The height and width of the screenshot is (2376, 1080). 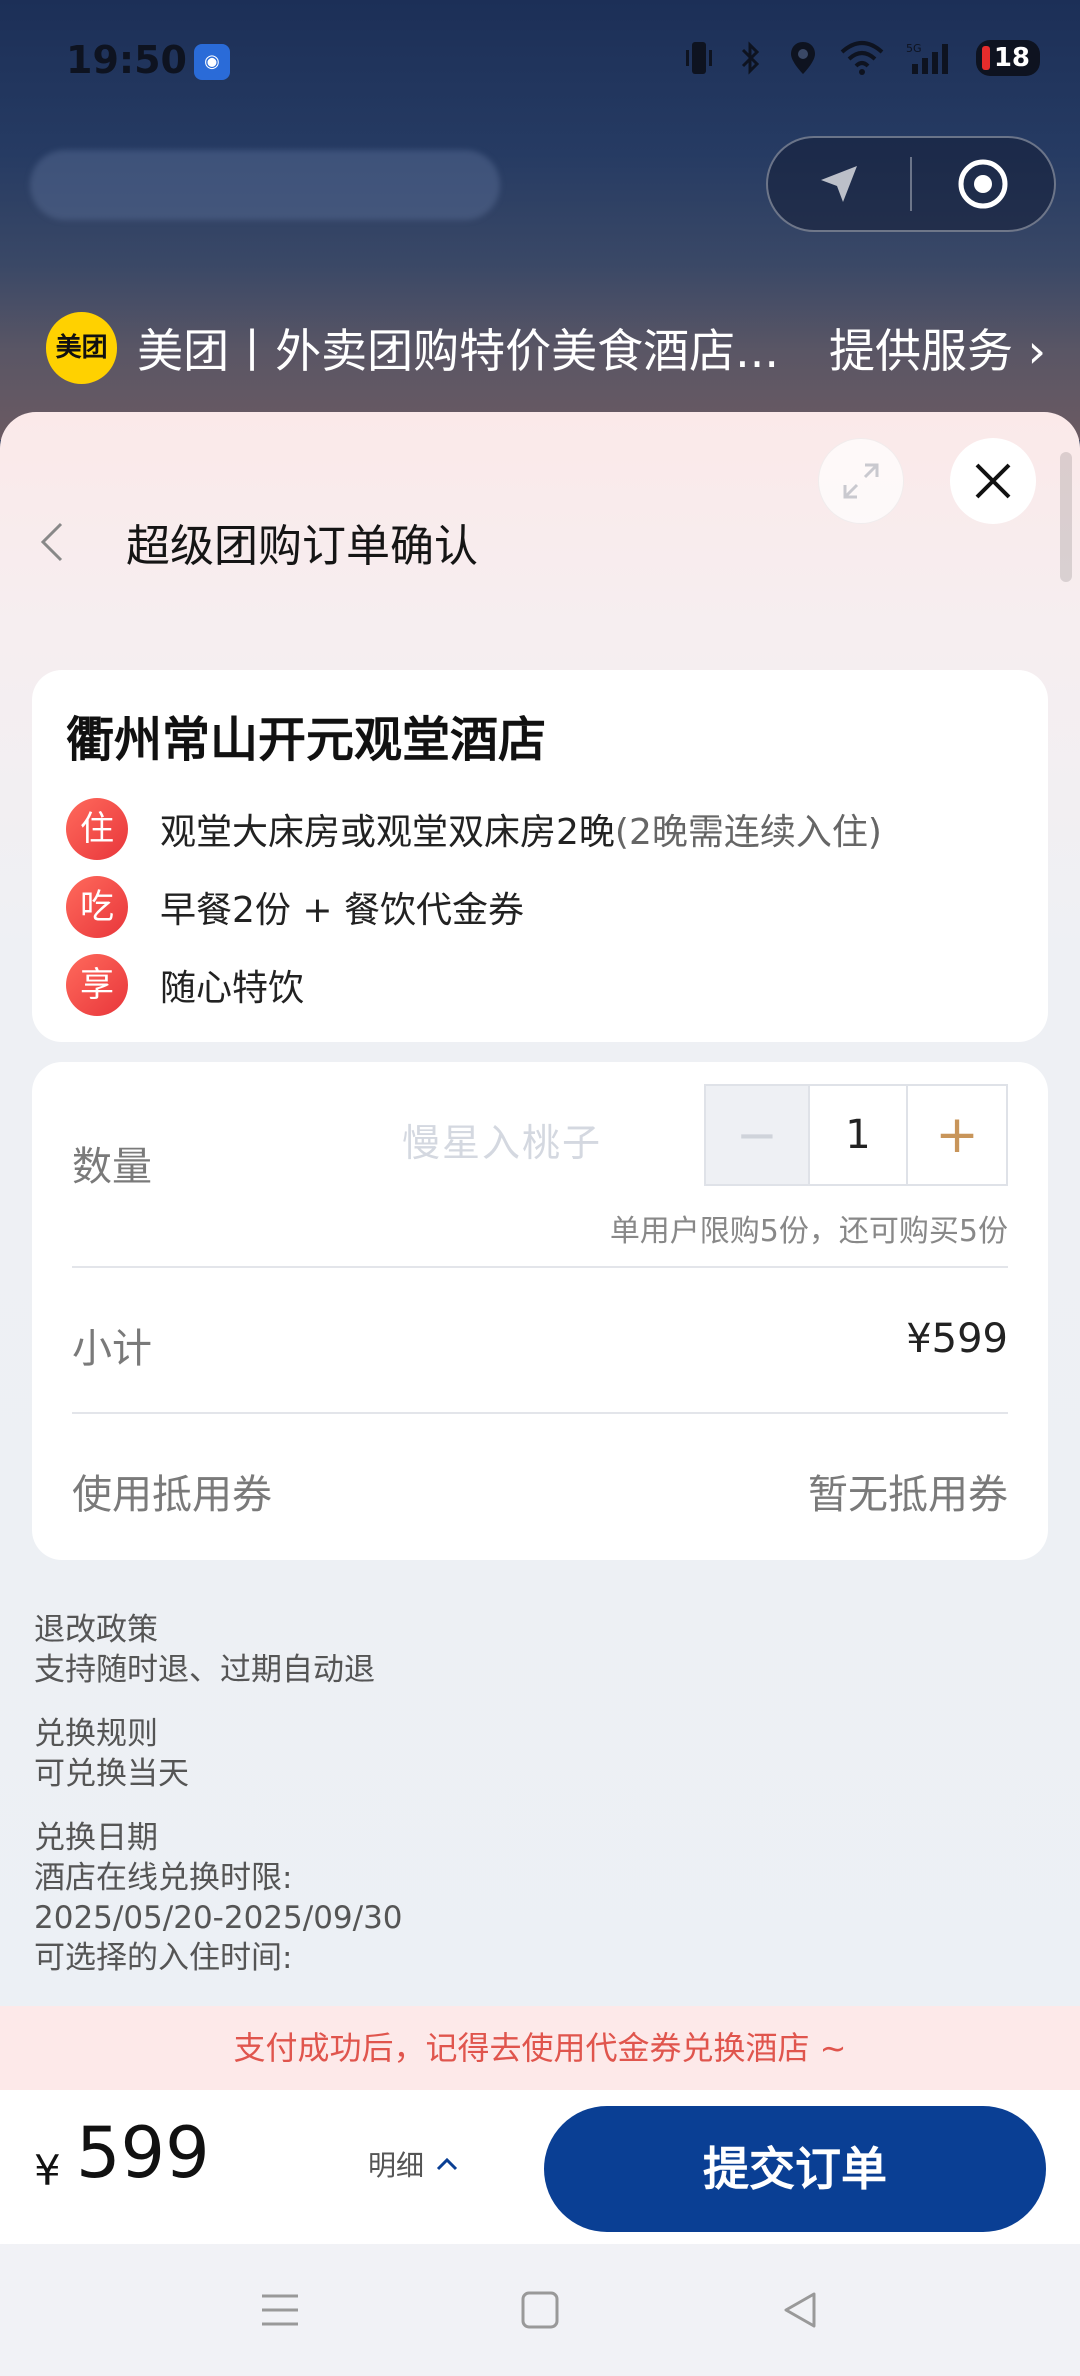 I want to click on back-button, so click(x=52, y=542).